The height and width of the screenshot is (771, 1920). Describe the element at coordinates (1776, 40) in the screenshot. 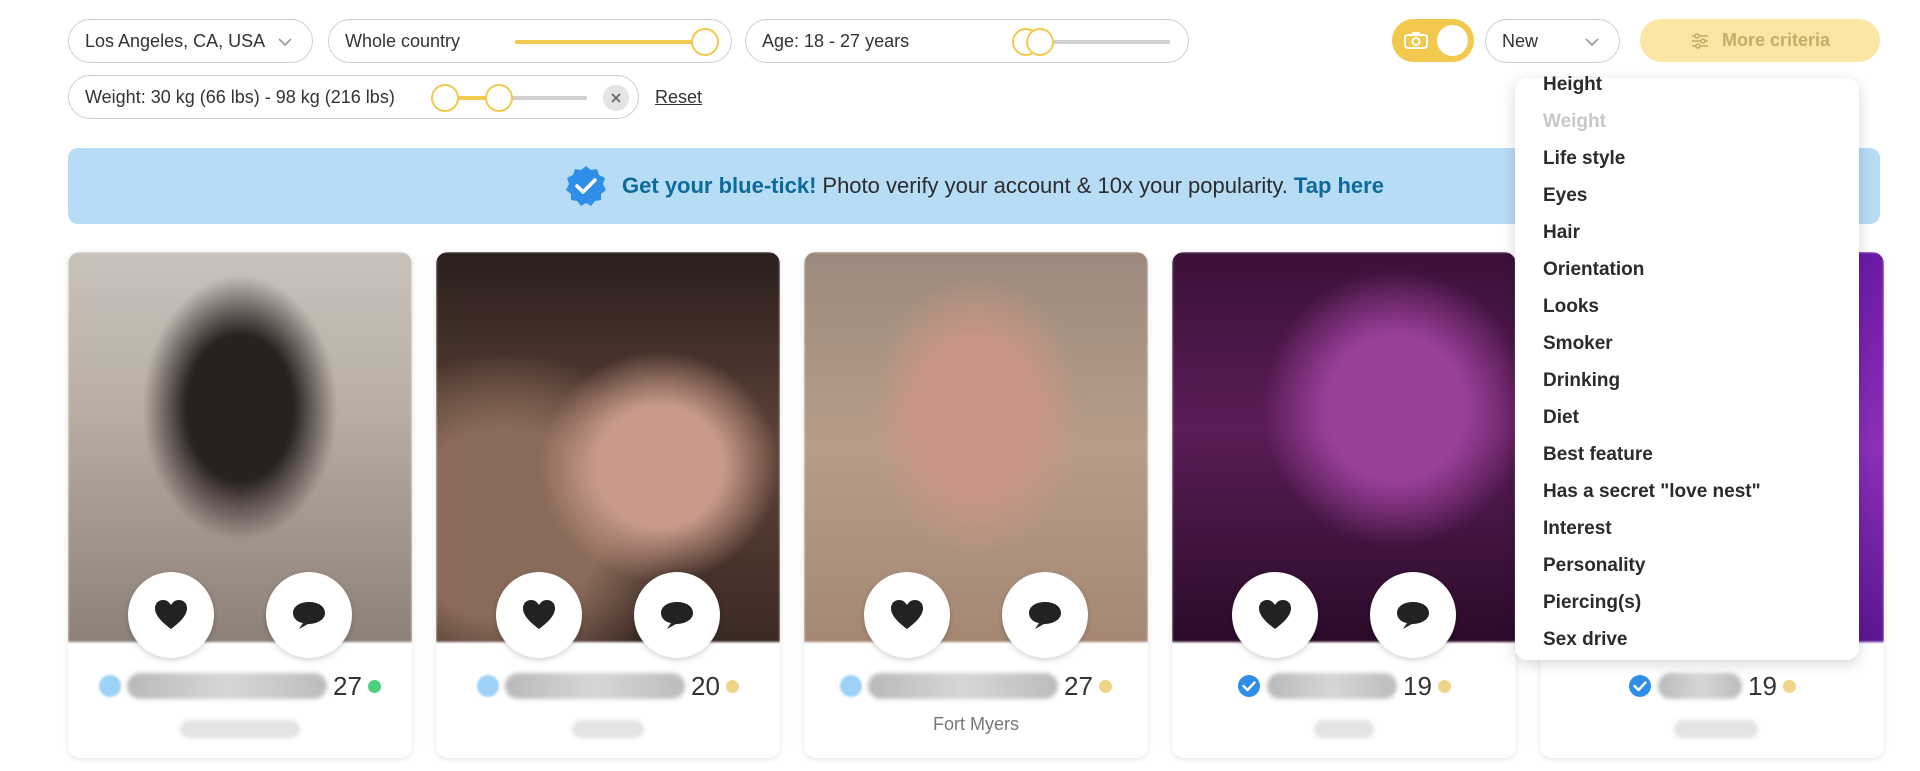

I see `more-criteria-label: More criteria` at that location.